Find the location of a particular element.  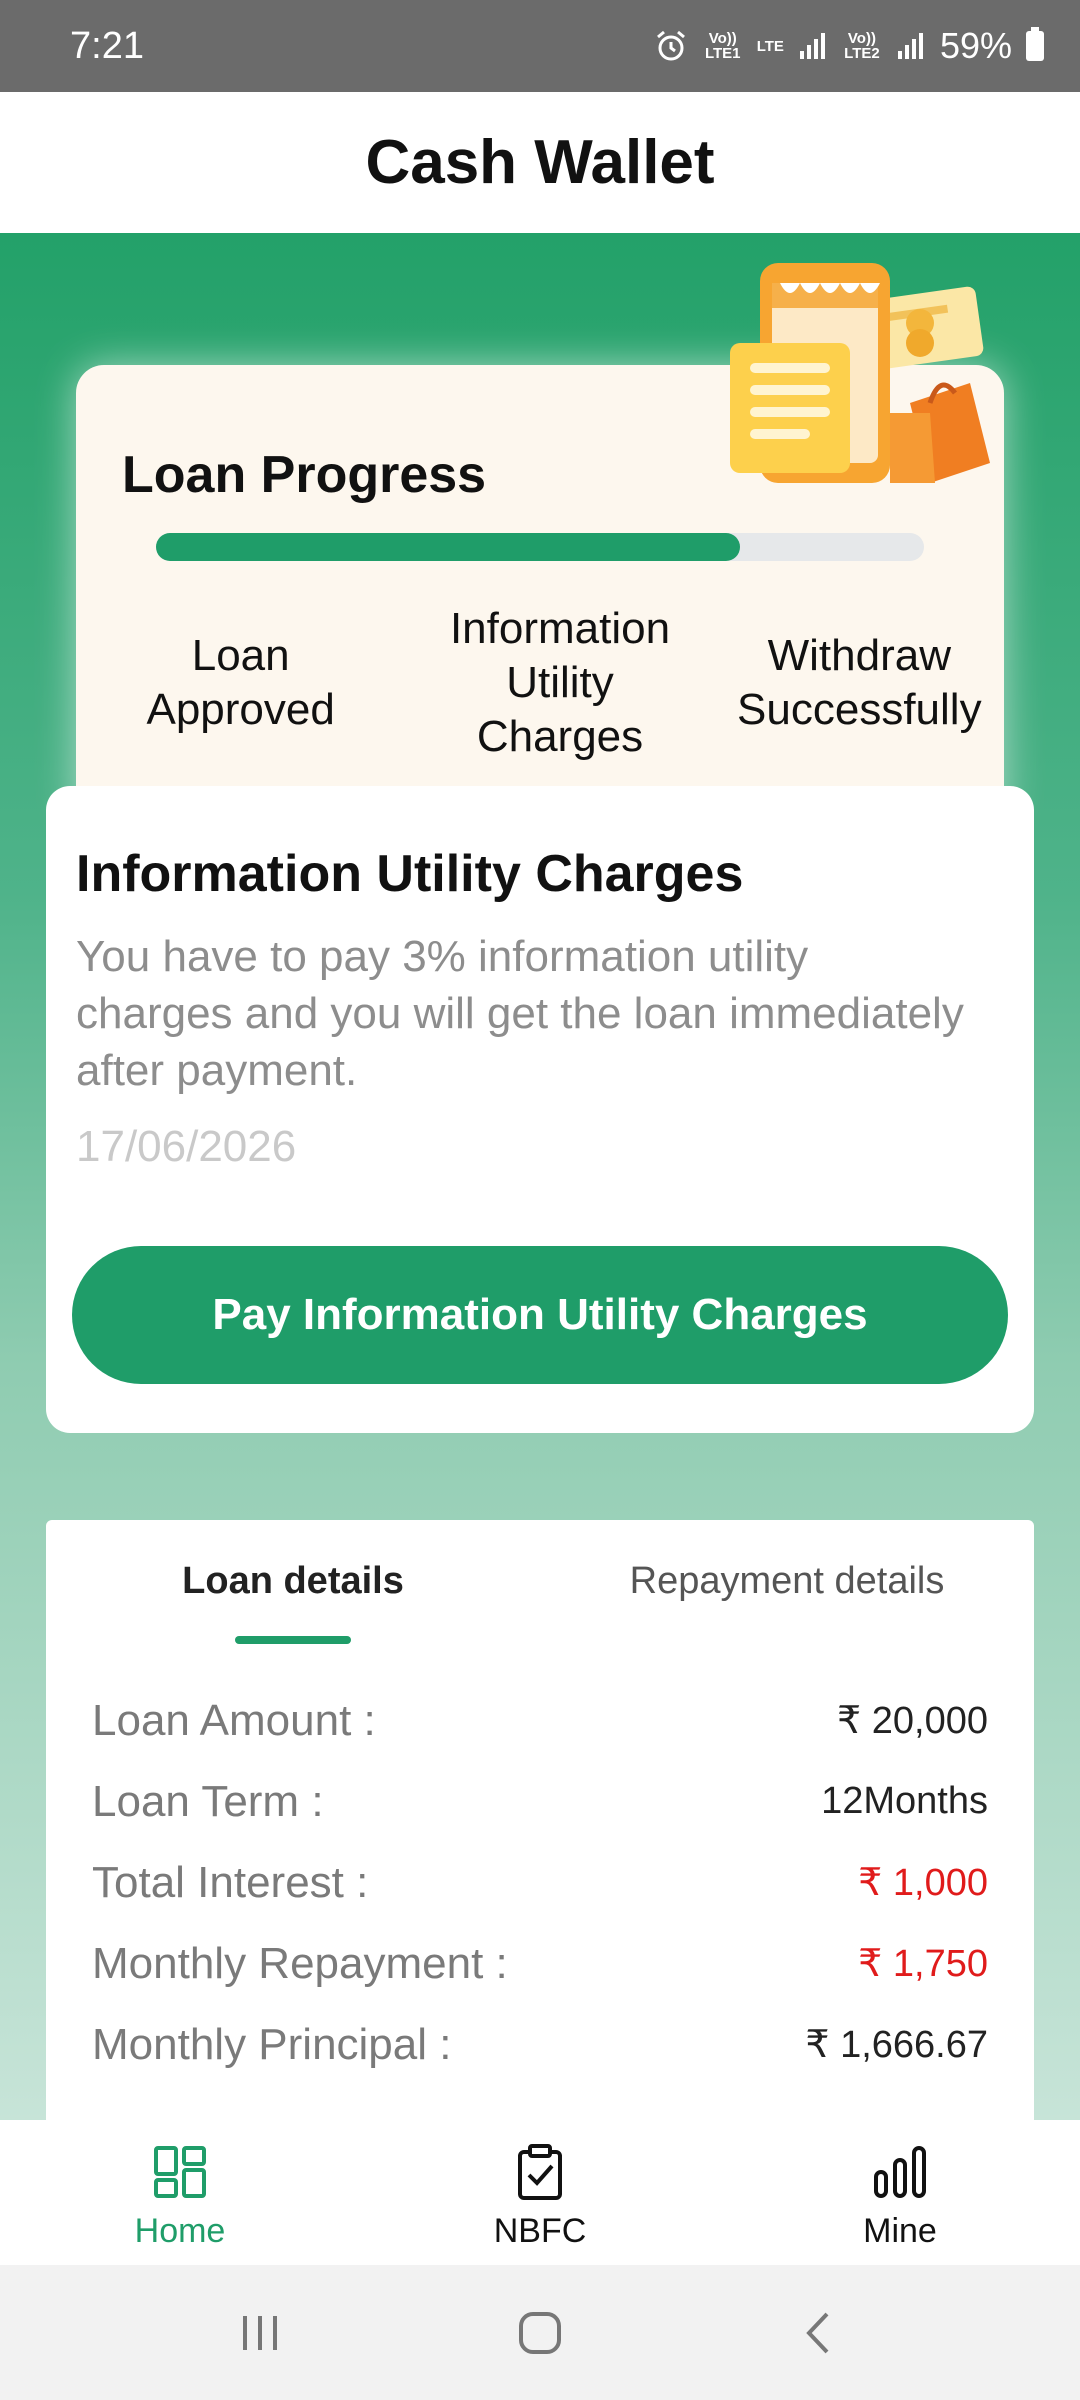

sim1-label: Vo)) LTE1 is located at coordinates (722, 46).